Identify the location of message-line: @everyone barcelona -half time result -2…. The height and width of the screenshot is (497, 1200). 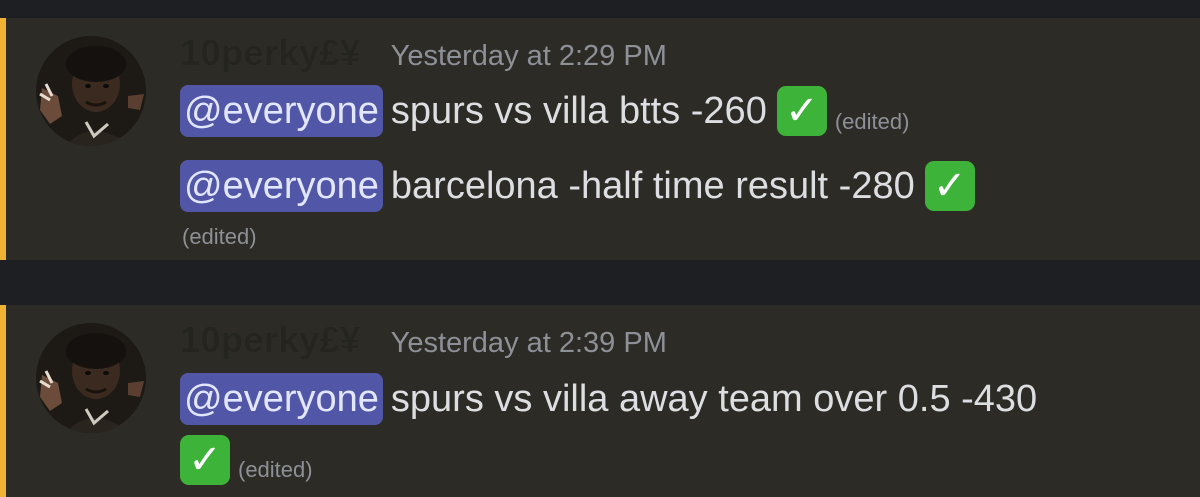
(577, 186).